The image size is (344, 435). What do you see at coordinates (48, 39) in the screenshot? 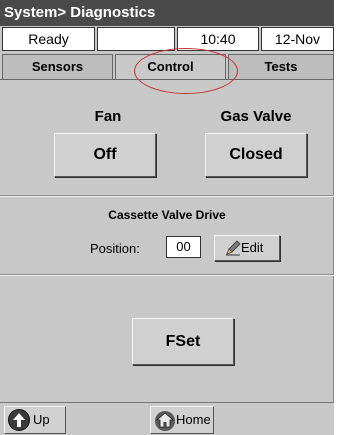
I see `status-state: Ready` at bounding box center [48, 39].